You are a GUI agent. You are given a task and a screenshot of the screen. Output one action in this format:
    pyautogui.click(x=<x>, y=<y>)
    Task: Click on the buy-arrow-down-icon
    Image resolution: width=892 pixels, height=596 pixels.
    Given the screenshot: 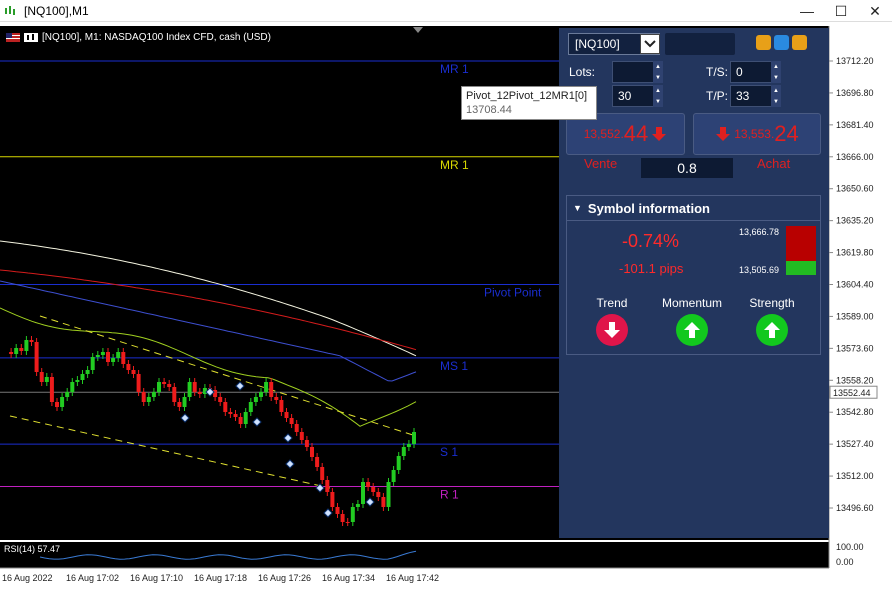 What is the action you would take?
    pyautogui.click(x=723, y=134)
    